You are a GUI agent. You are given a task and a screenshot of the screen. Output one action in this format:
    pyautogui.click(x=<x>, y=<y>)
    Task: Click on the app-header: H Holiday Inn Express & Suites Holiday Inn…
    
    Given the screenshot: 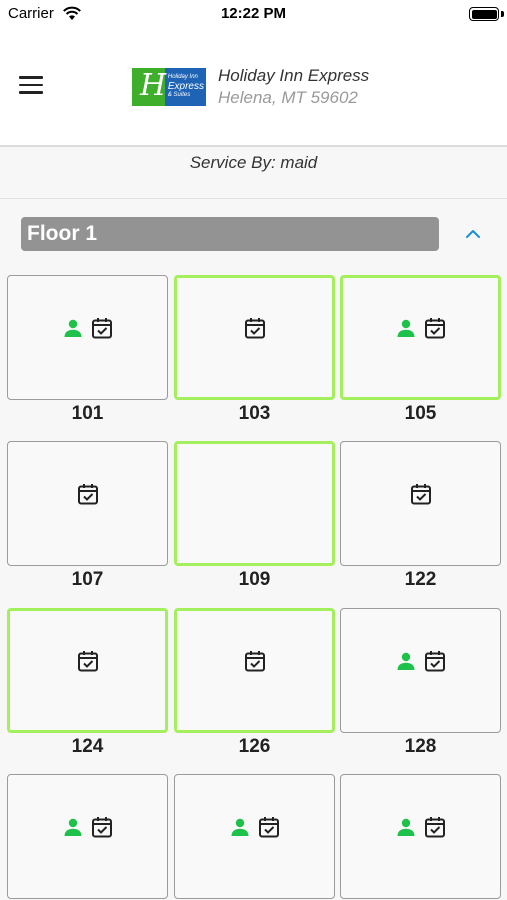 What is the action you would take?
    pyautogui.click(x=253, y=87)
    